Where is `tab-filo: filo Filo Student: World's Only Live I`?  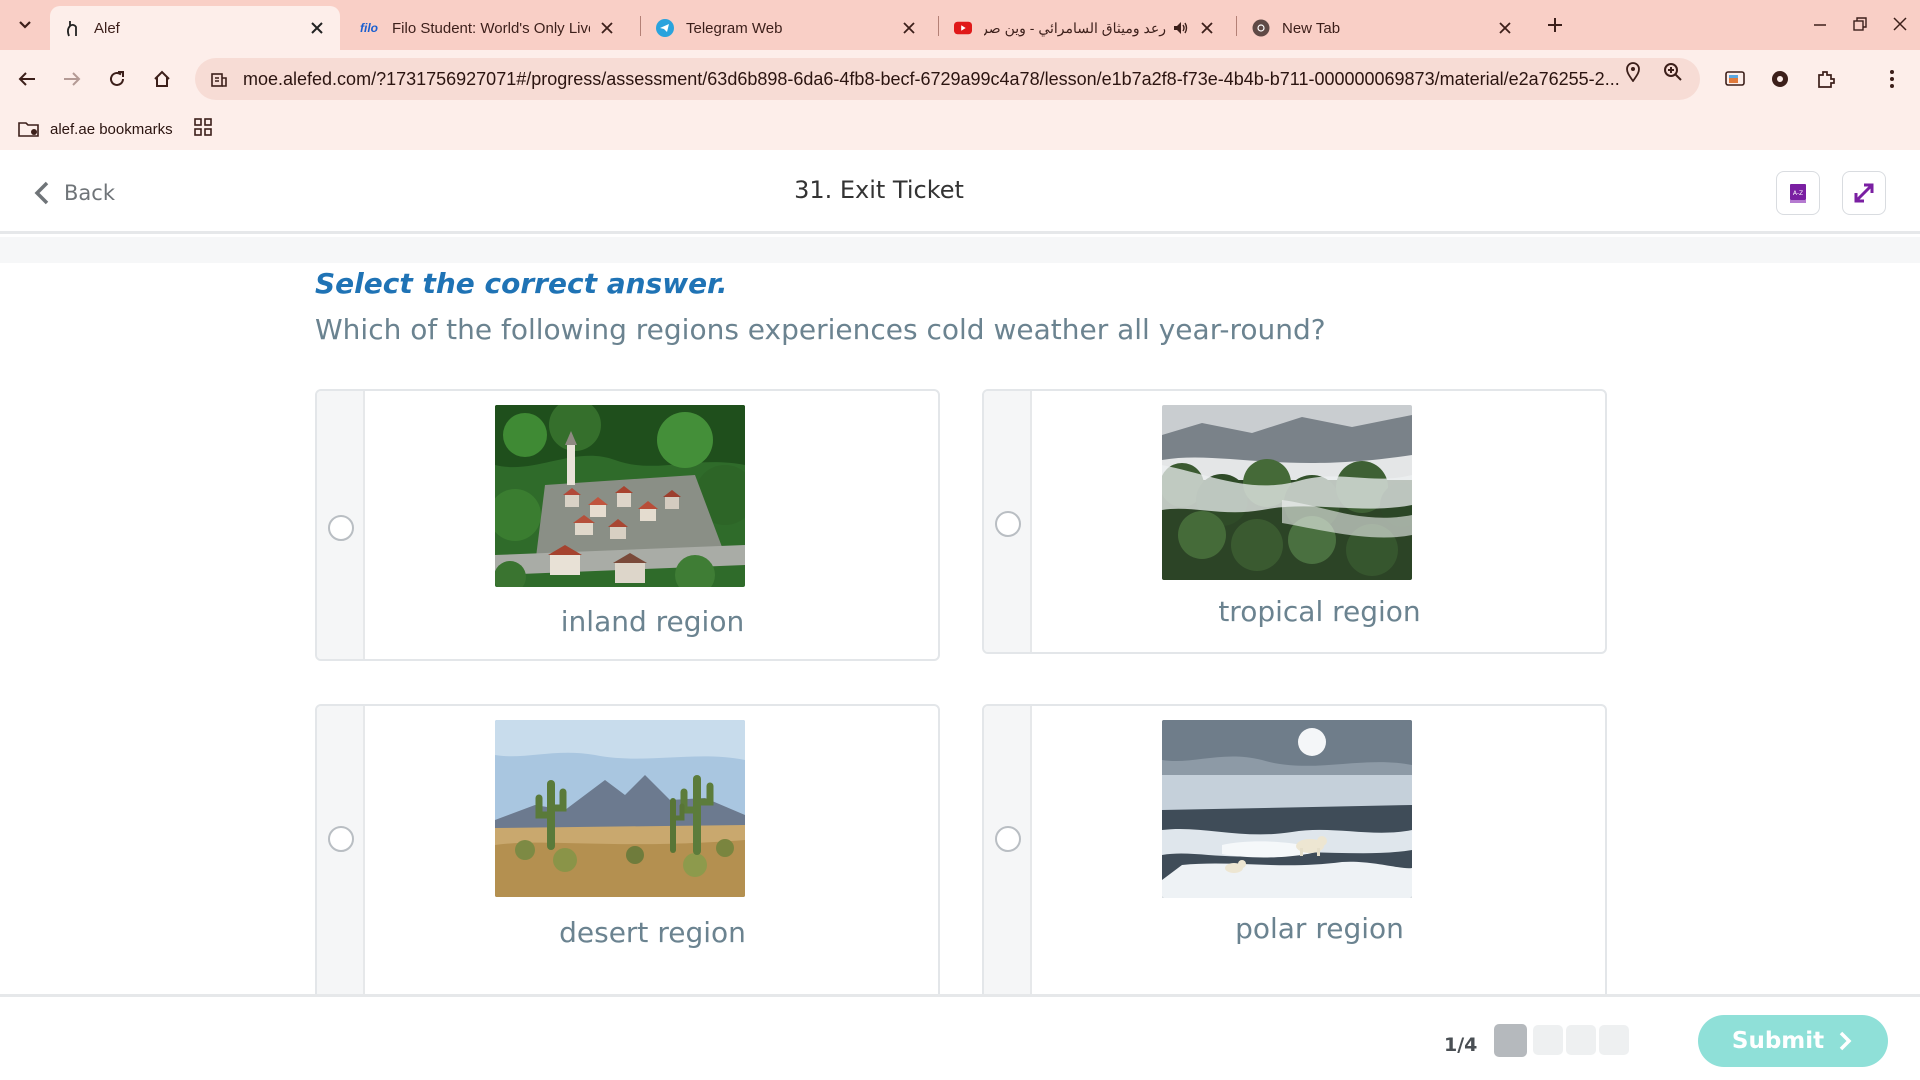 tab-filo: filo Filo Student: World's Only Live I is located at coordinates (487, 28).